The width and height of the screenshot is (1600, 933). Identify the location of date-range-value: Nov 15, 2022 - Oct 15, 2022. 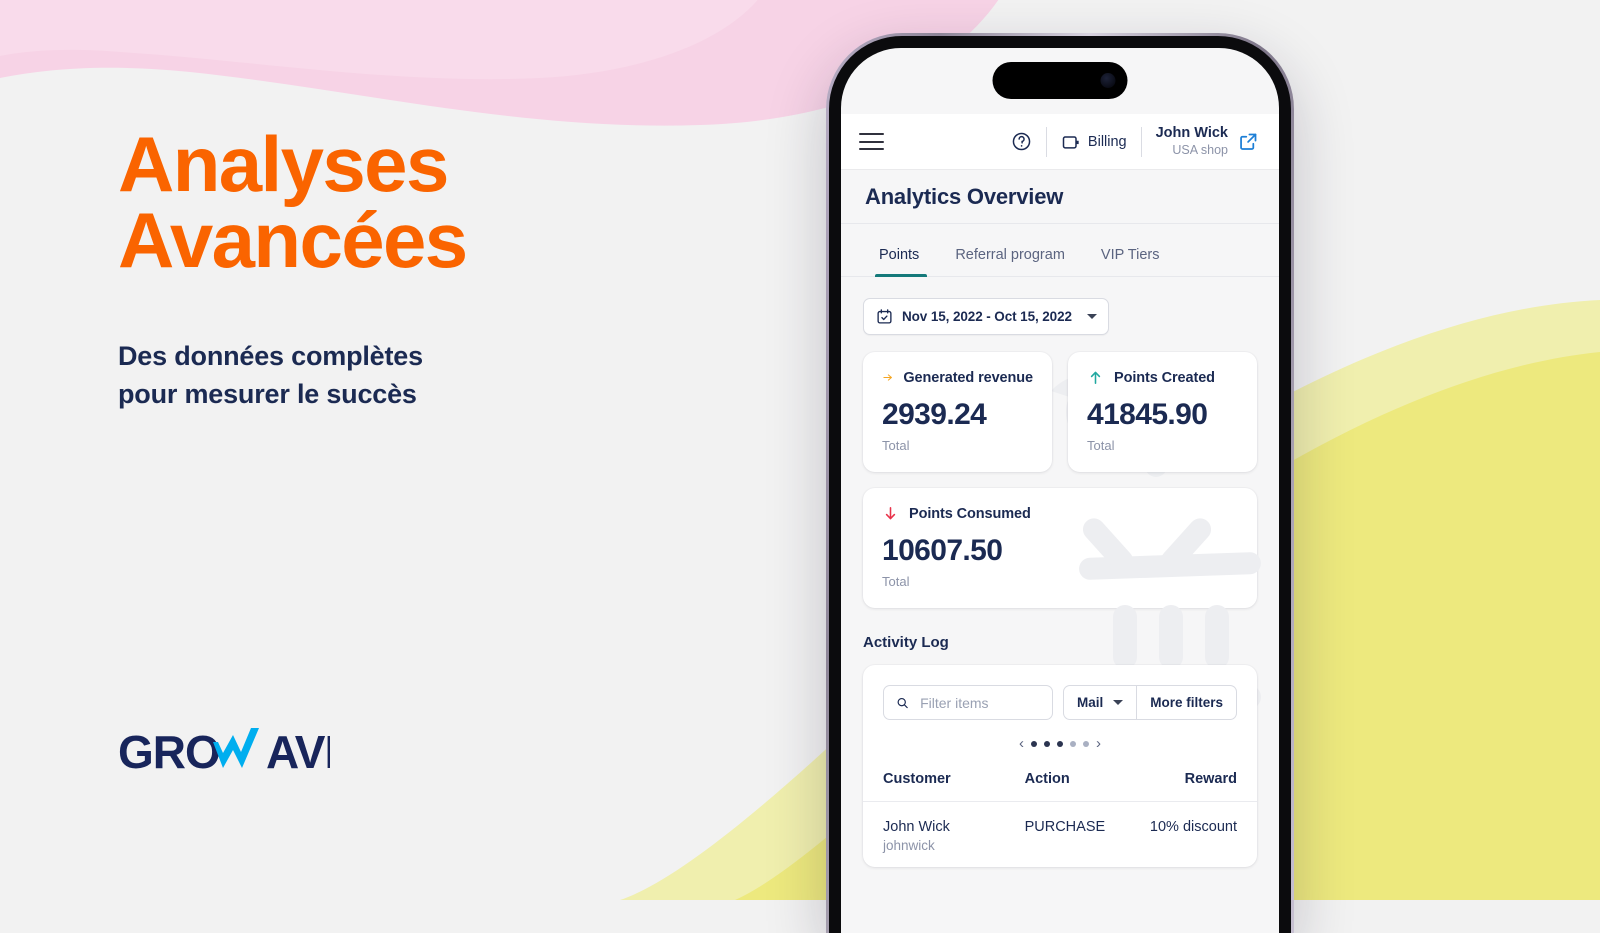
(987, 316).